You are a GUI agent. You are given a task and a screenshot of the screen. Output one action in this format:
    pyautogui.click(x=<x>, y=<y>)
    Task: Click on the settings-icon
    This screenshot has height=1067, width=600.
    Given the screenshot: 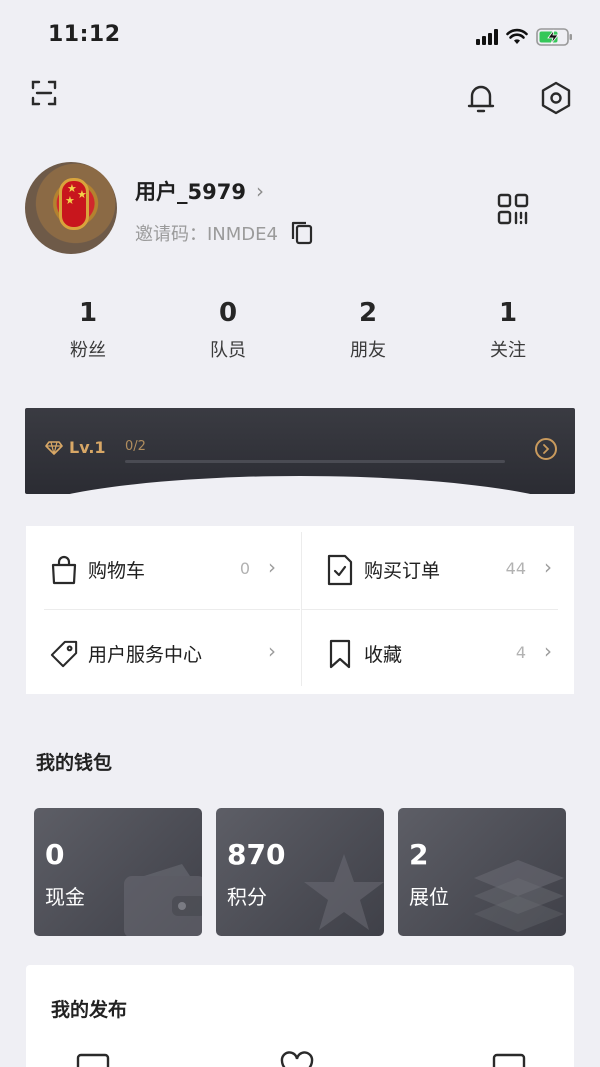 What is the action you would take?
    pyautogui.click(x=556, y=98)
    